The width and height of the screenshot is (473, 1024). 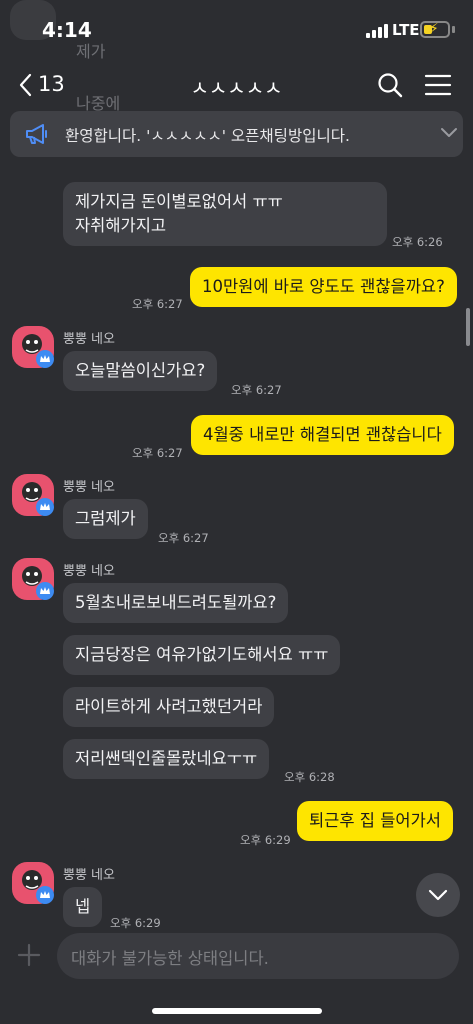 I want to click on scroll-to-bottom-button, so click(x=438, y=895).